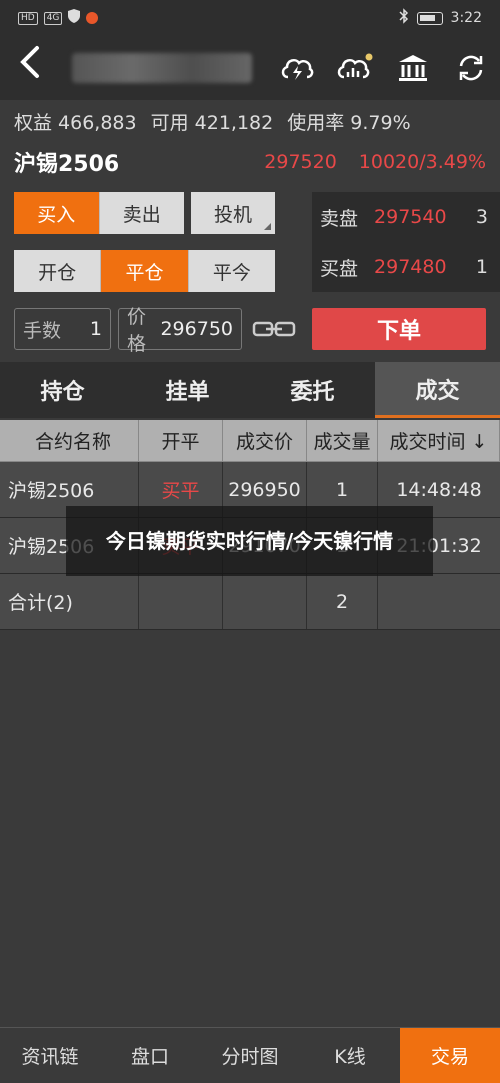 This screenshot has height=1083, width=500. I want to click on contract-name: 沪锡2506, so click(66, 162).